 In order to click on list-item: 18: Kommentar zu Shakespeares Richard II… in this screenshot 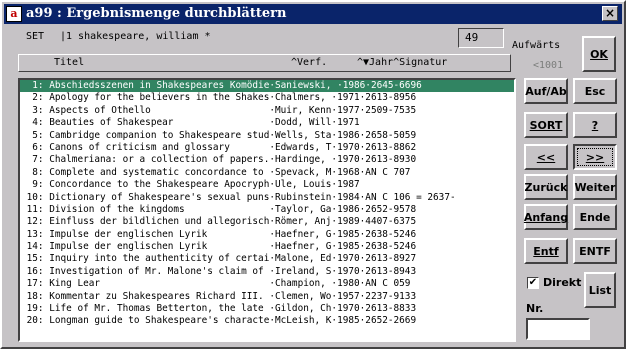, I will do `click(267, 297)`.